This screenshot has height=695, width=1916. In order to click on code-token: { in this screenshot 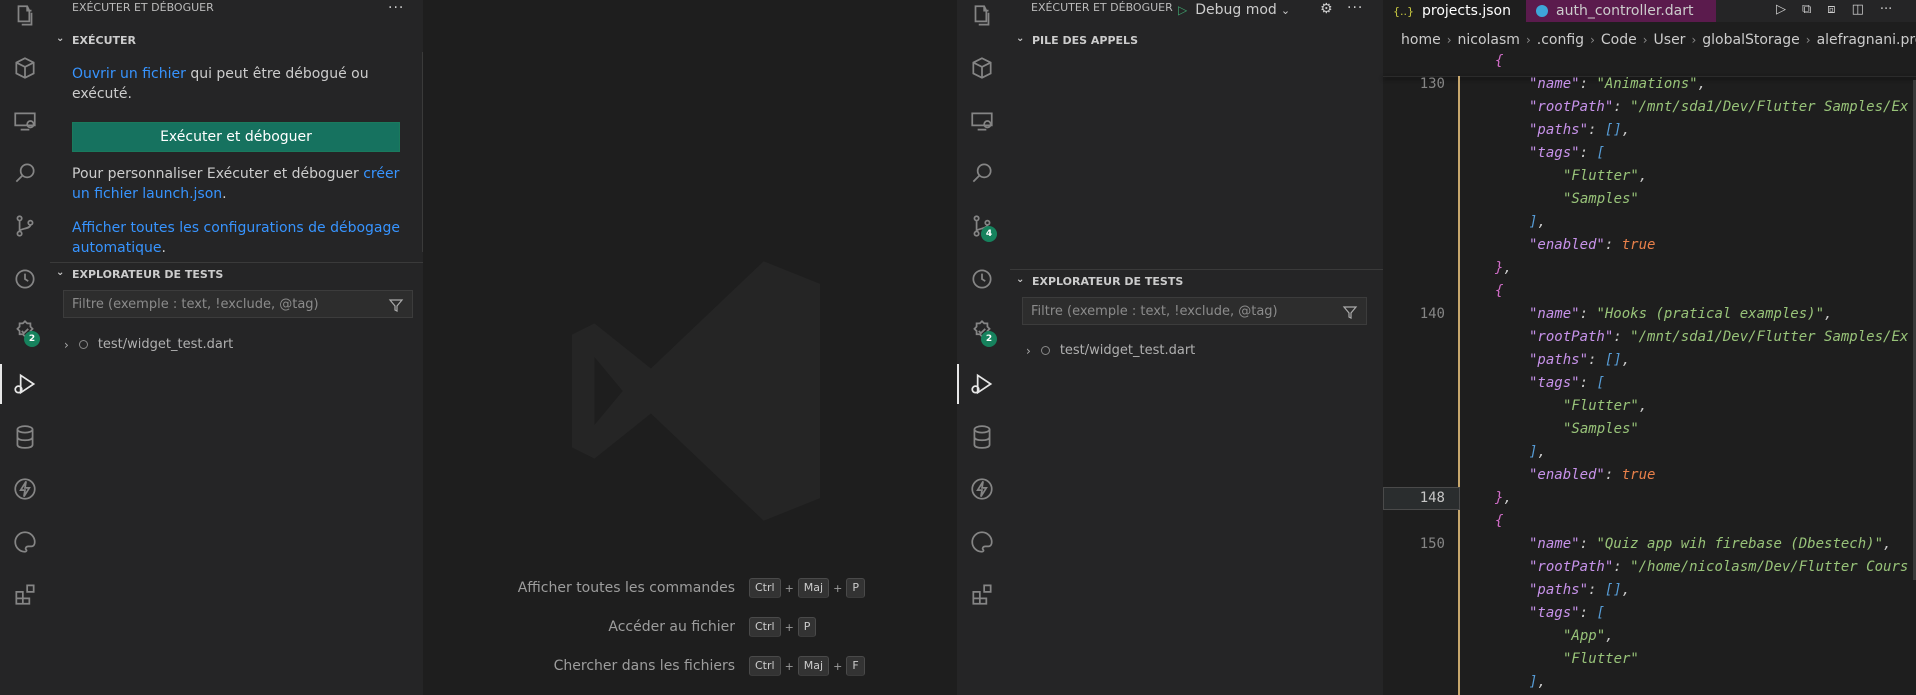, I will do `click(1499, 291)`.